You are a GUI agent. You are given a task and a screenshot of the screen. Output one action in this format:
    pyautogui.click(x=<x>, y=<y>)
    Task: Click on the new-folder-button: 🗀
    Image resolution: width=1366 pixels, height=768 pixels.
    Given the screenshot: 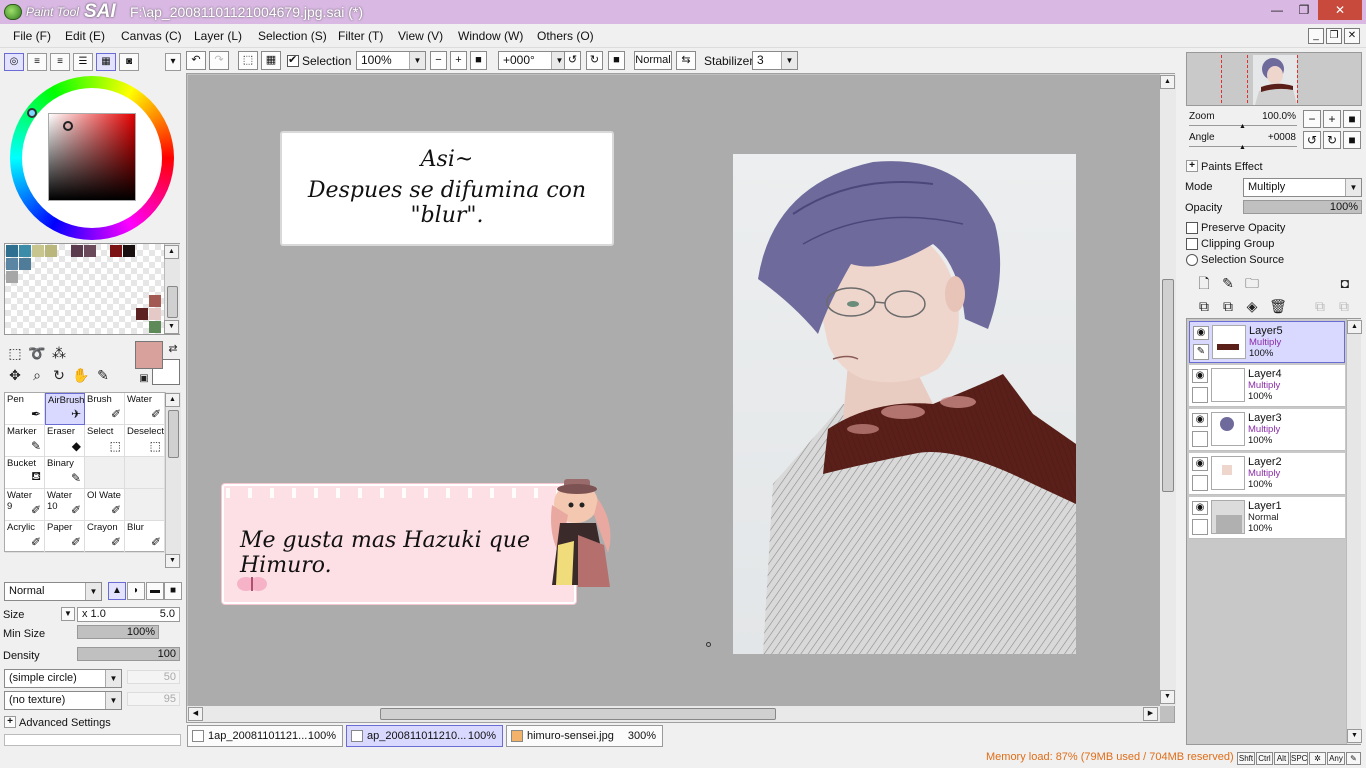 What is the action you would take?
    pyautogui.click(x=1252, y=283)
    